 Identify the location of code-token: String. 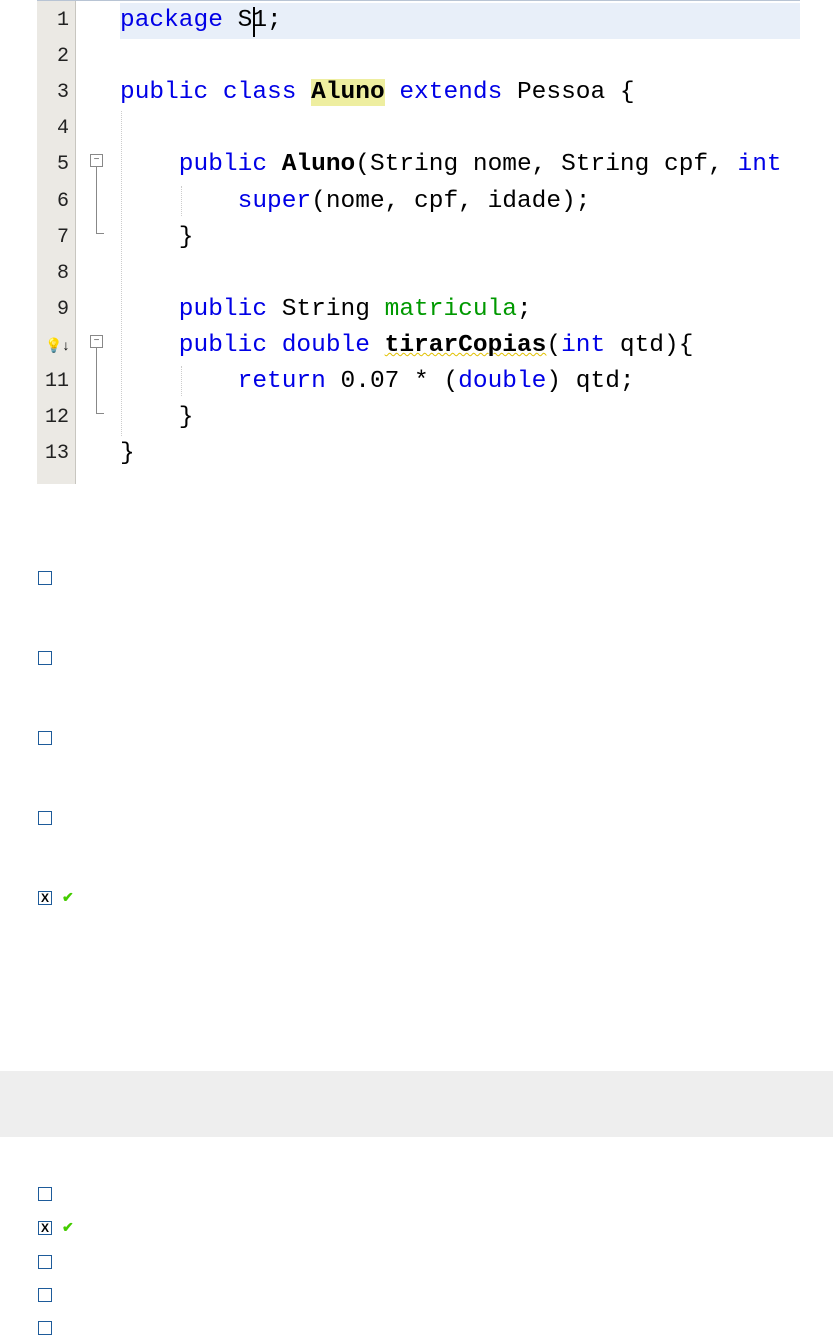
(333, 309).